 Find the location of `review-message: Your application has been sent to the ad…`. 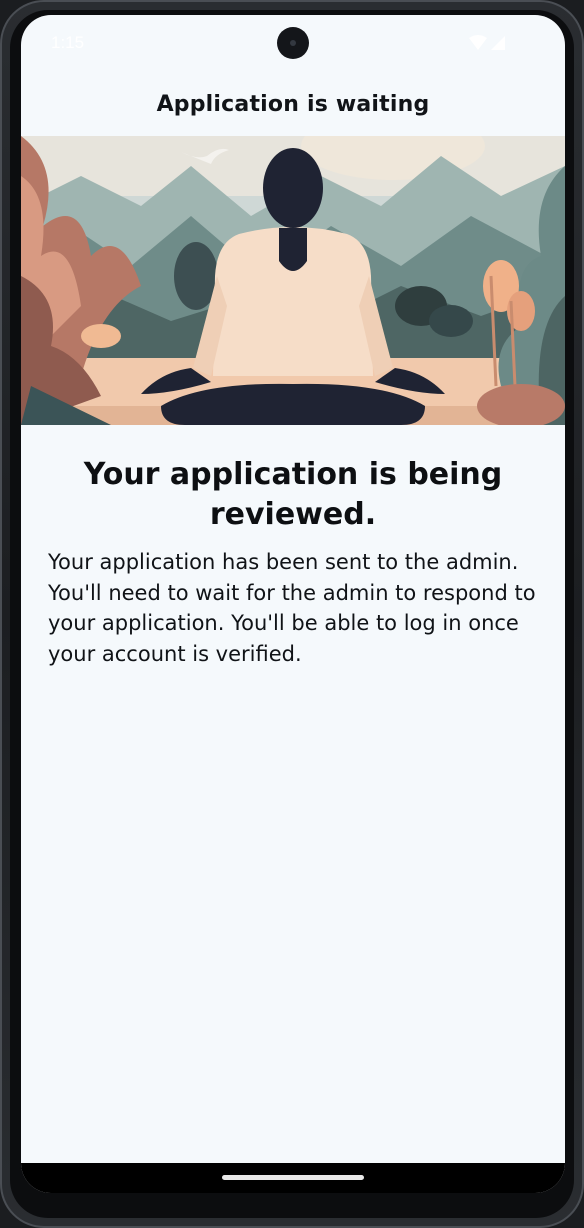

review-message: Your application has been sent to the ad… is located at coordinates (292, 608).